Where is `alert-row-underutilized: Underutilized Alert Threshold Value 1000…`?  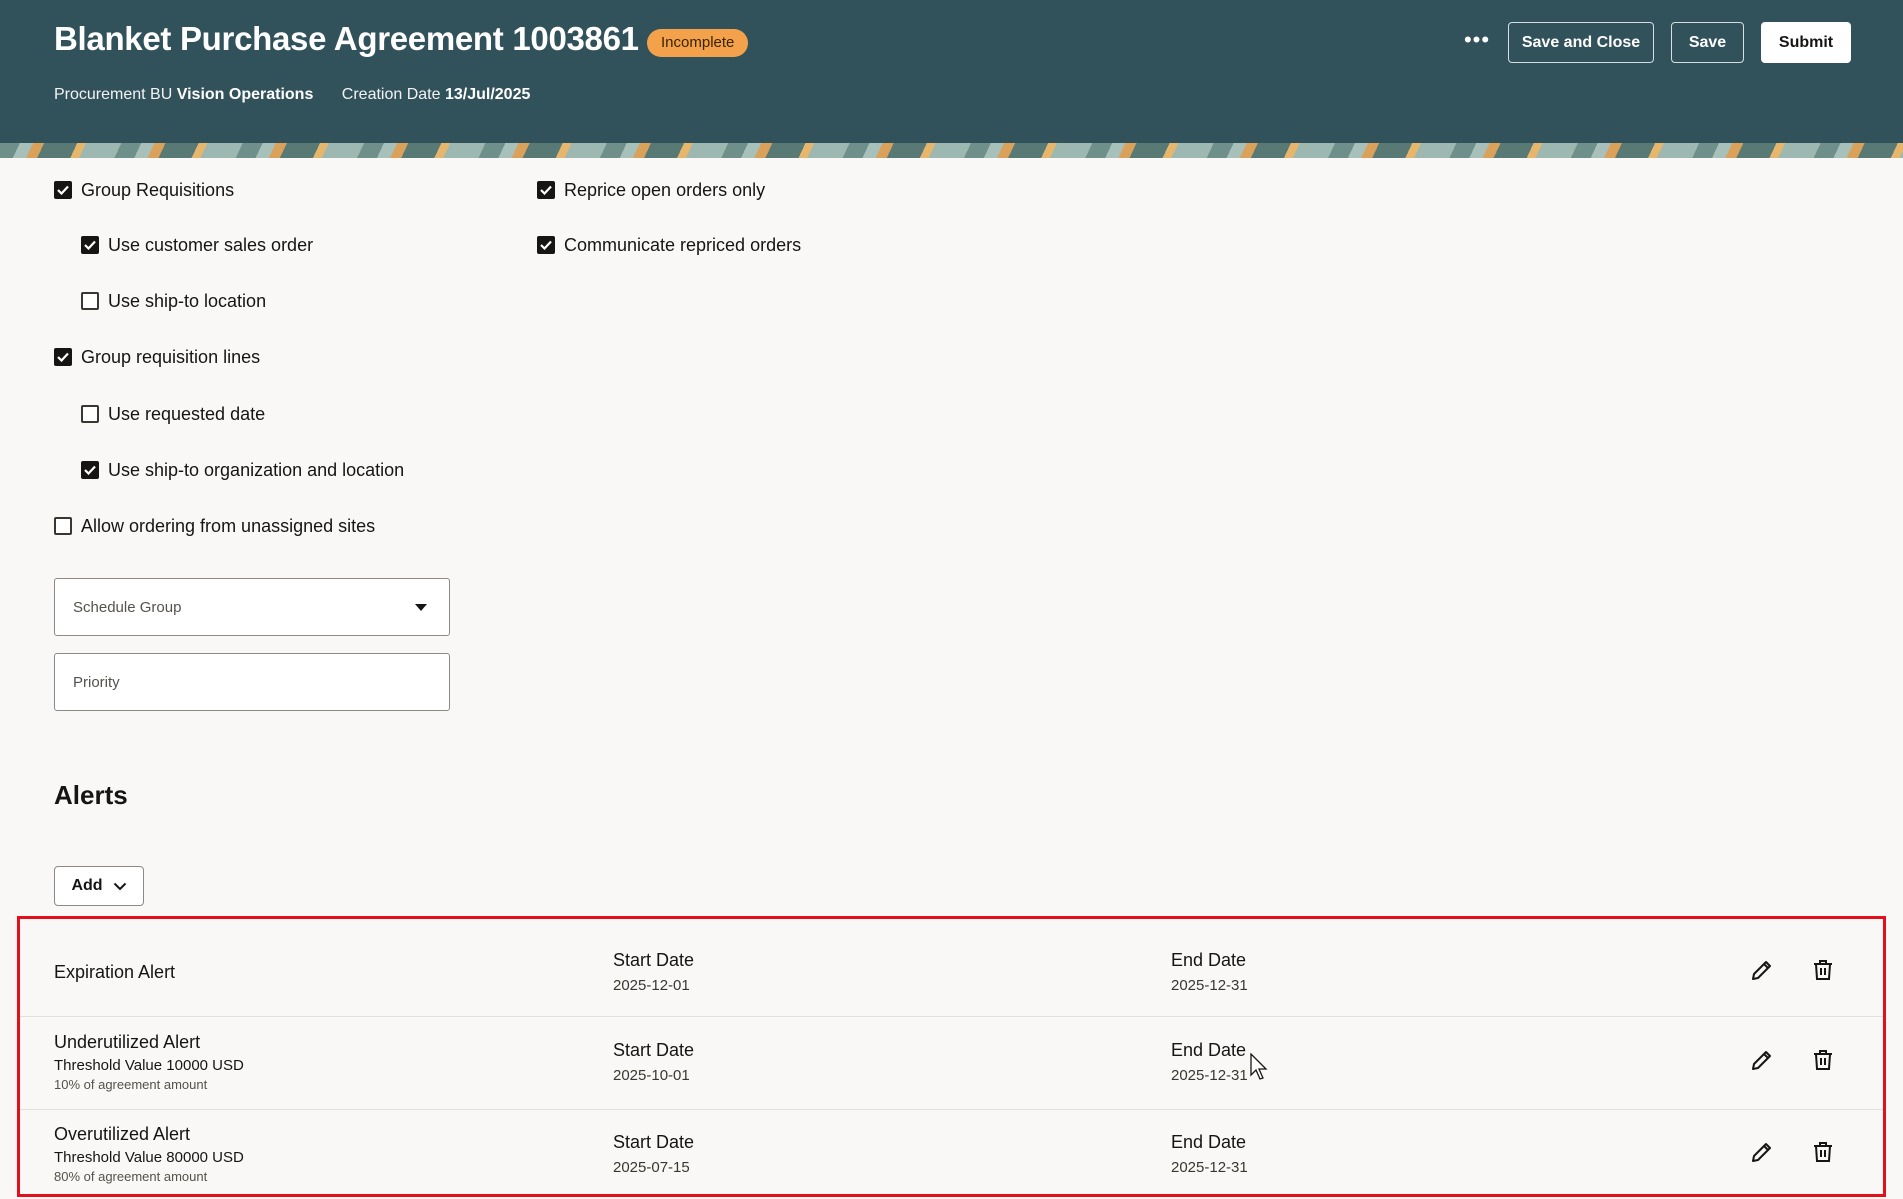
alert-row-underutilized: Underutilized Alert Threshold Value 1000… is located at coordinates (951, 1063).